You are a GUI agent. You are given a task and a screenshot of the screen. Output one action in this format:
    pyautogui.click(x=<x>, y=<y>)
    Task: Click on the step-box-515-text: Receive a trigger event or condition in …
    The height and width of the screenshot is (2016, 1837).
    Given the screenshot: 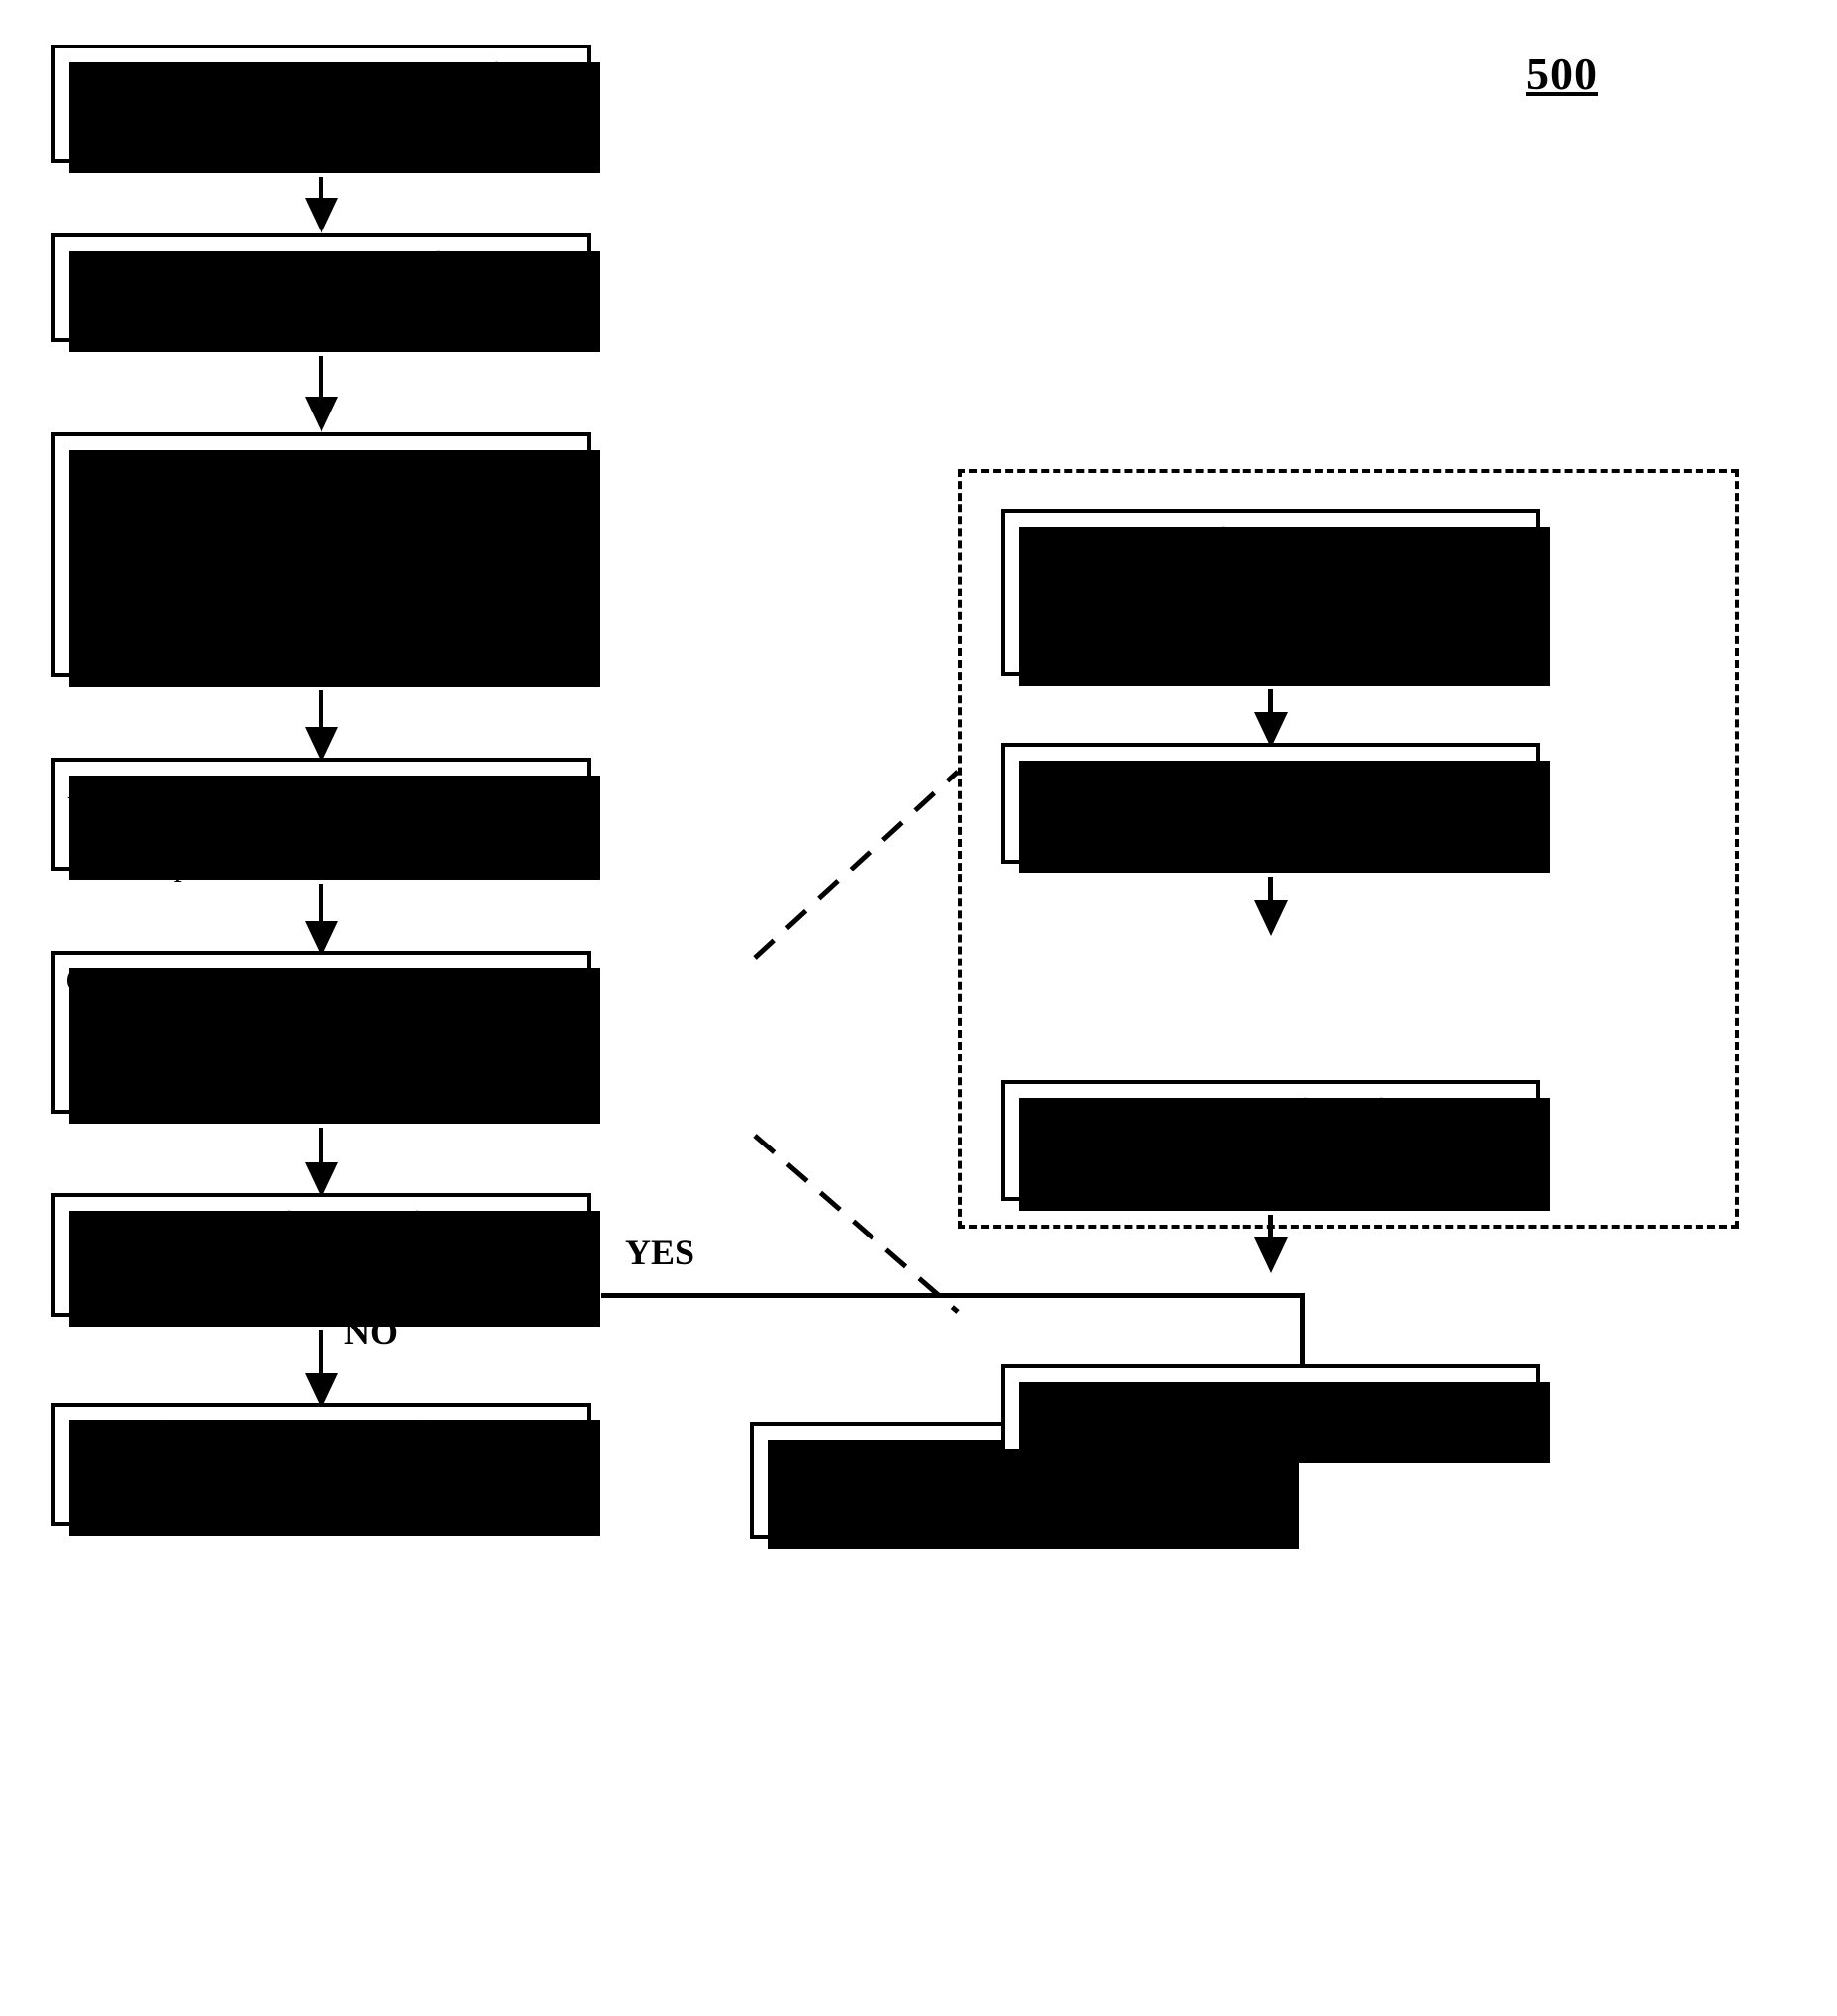 What is the action you would take?
    pyautogui.click(x=321, y=540)
    